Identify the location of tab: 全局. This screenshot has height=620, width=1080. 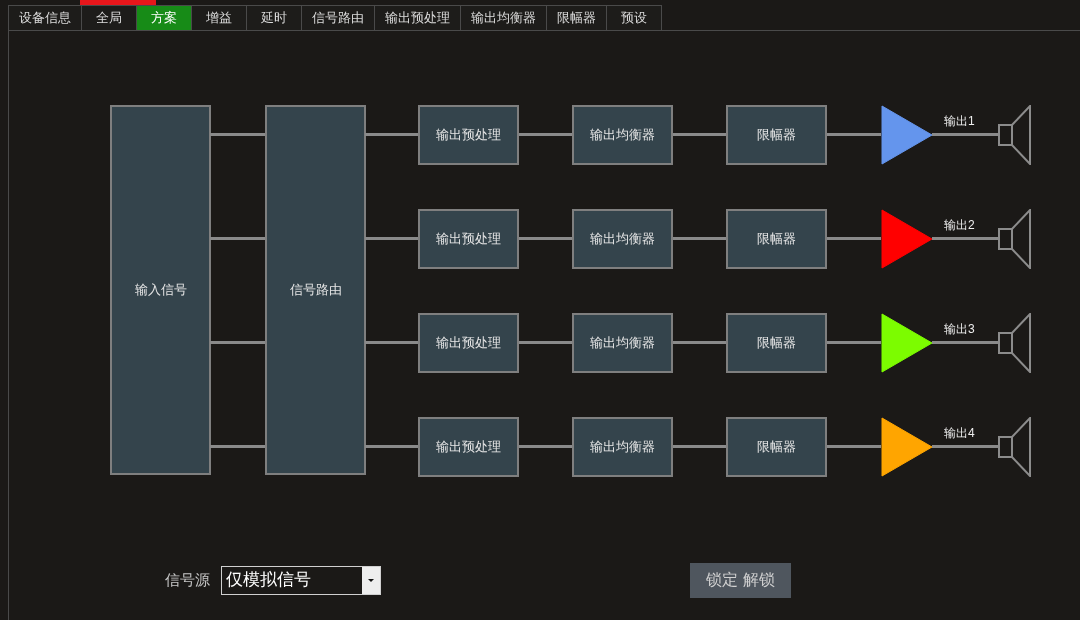
(109, 17).